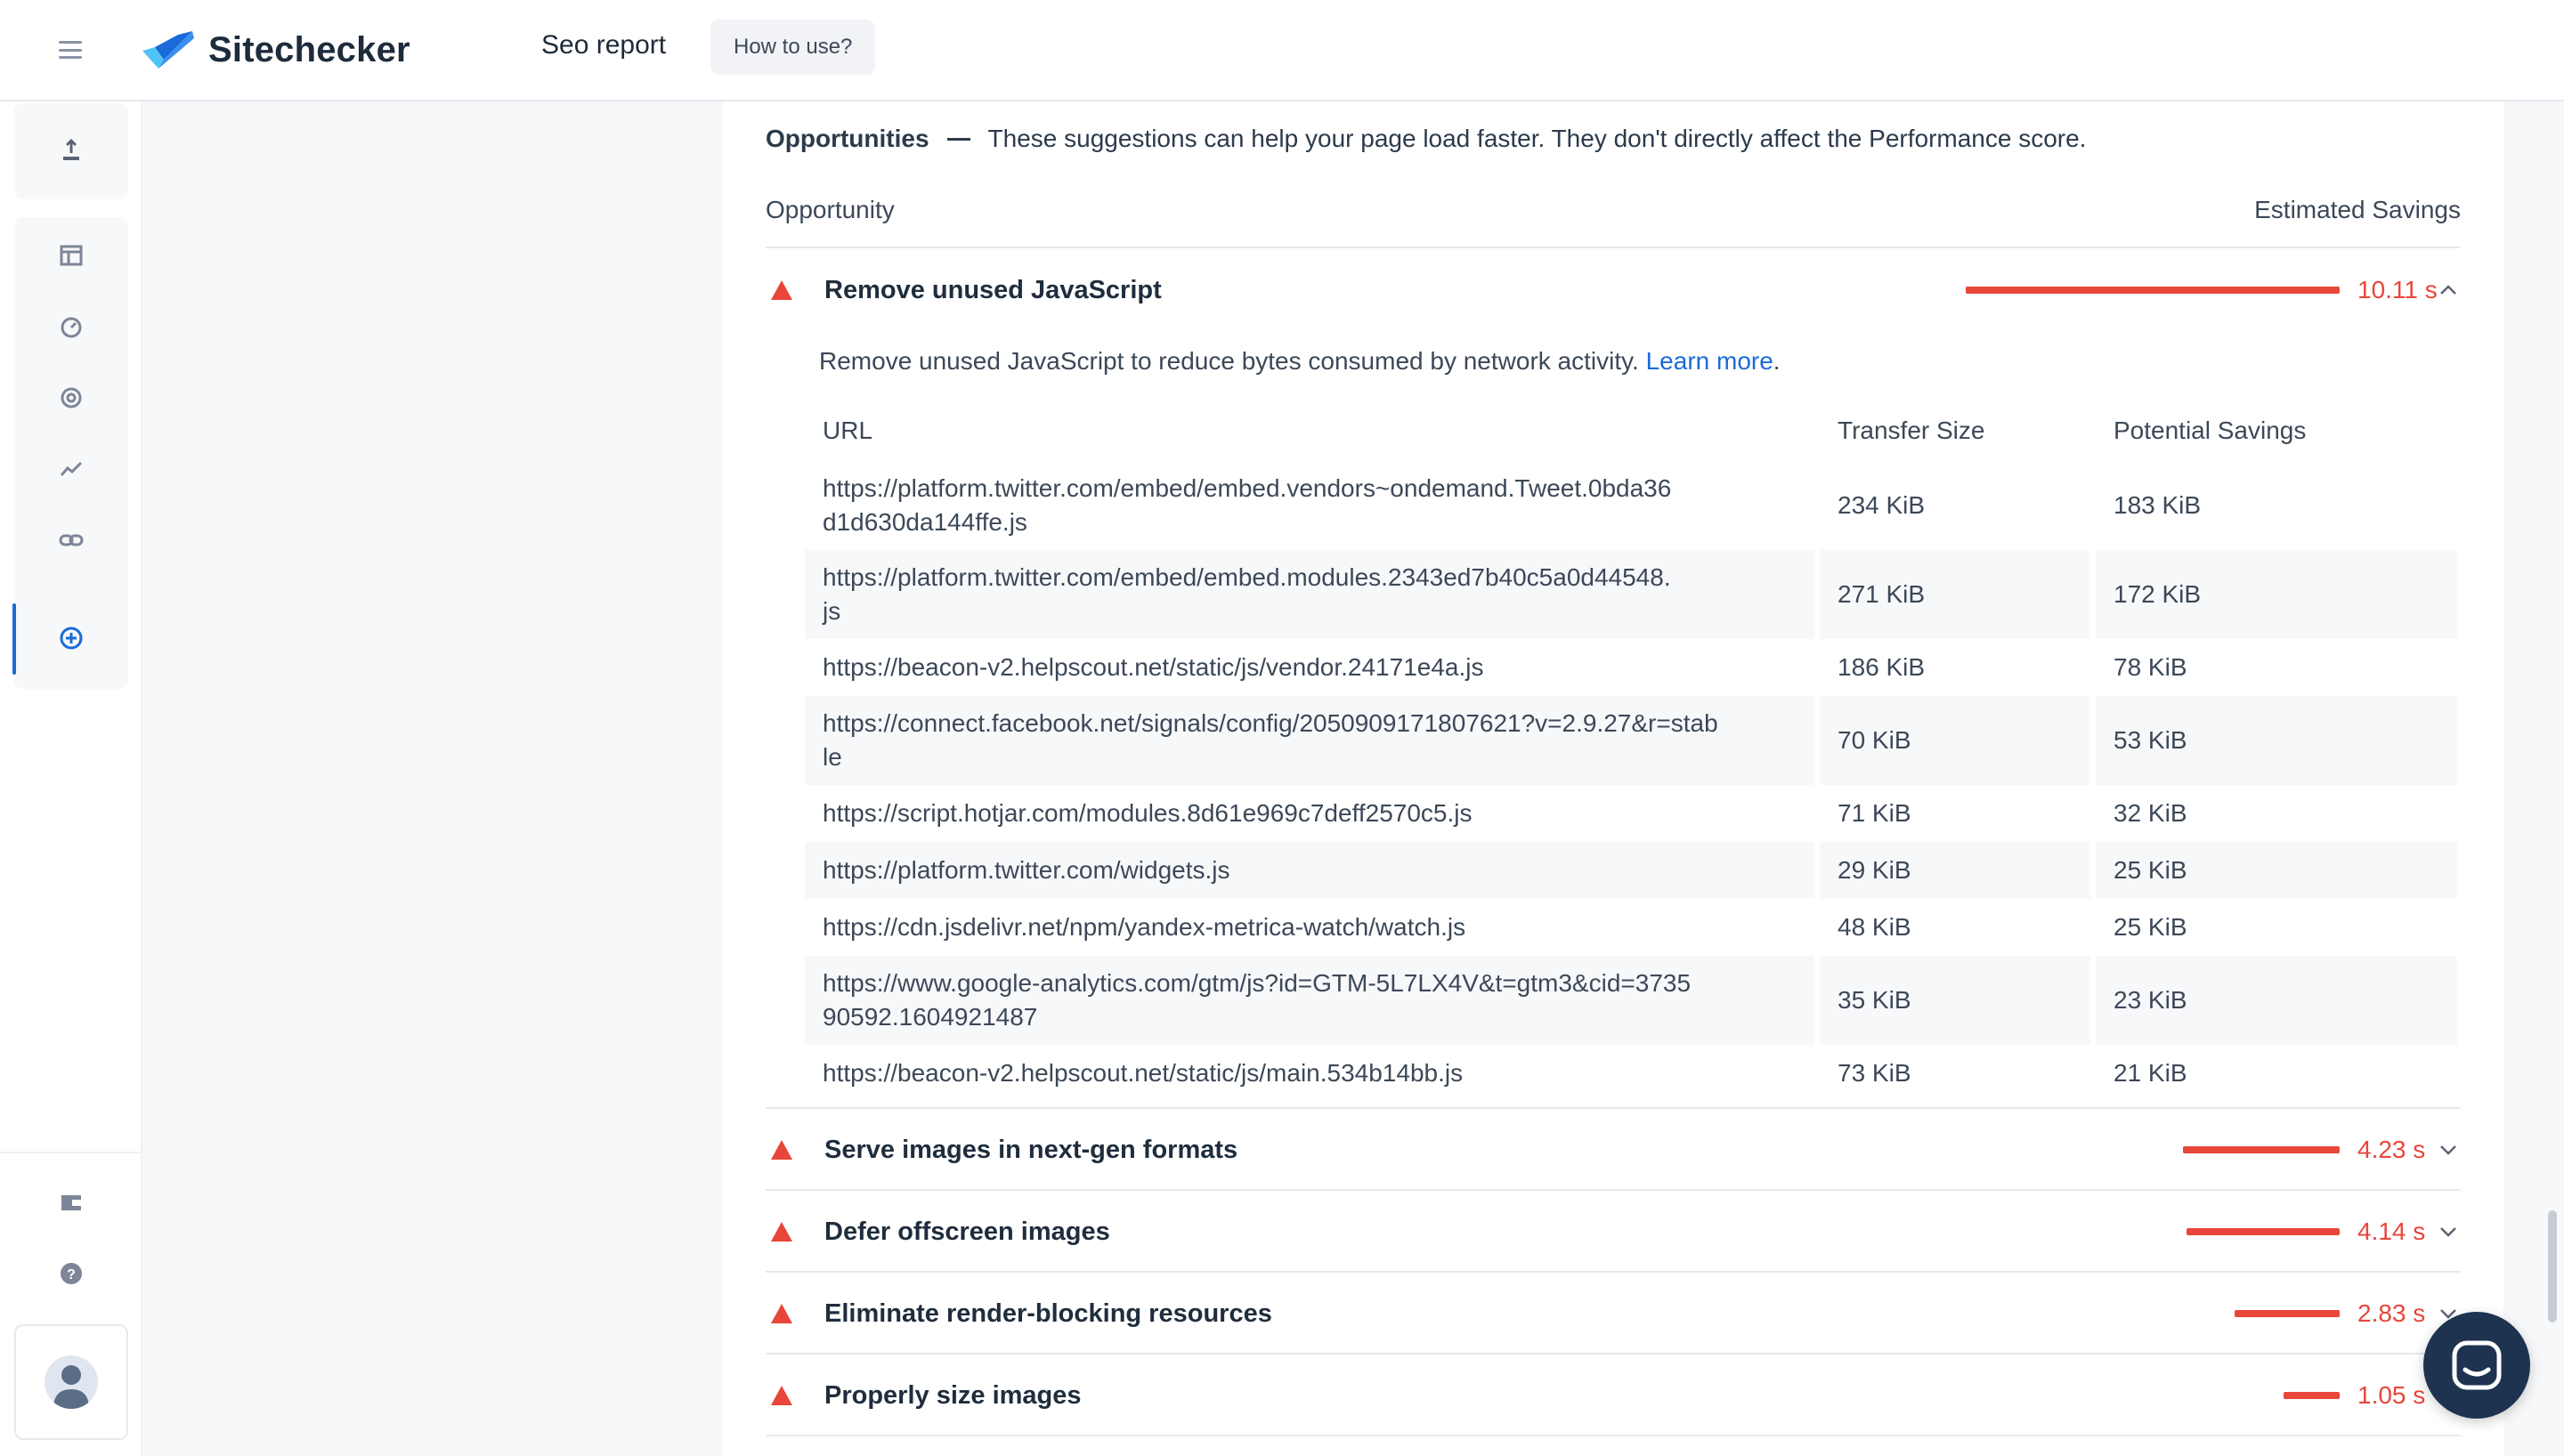 Image resolution: width=2564 pixels, height=1456 pixels. What do you see at coordinates (1955, 870) in the screenshot?
I see `cell-transfer-size: 29 KiB` at bounding box center [1955, 870].